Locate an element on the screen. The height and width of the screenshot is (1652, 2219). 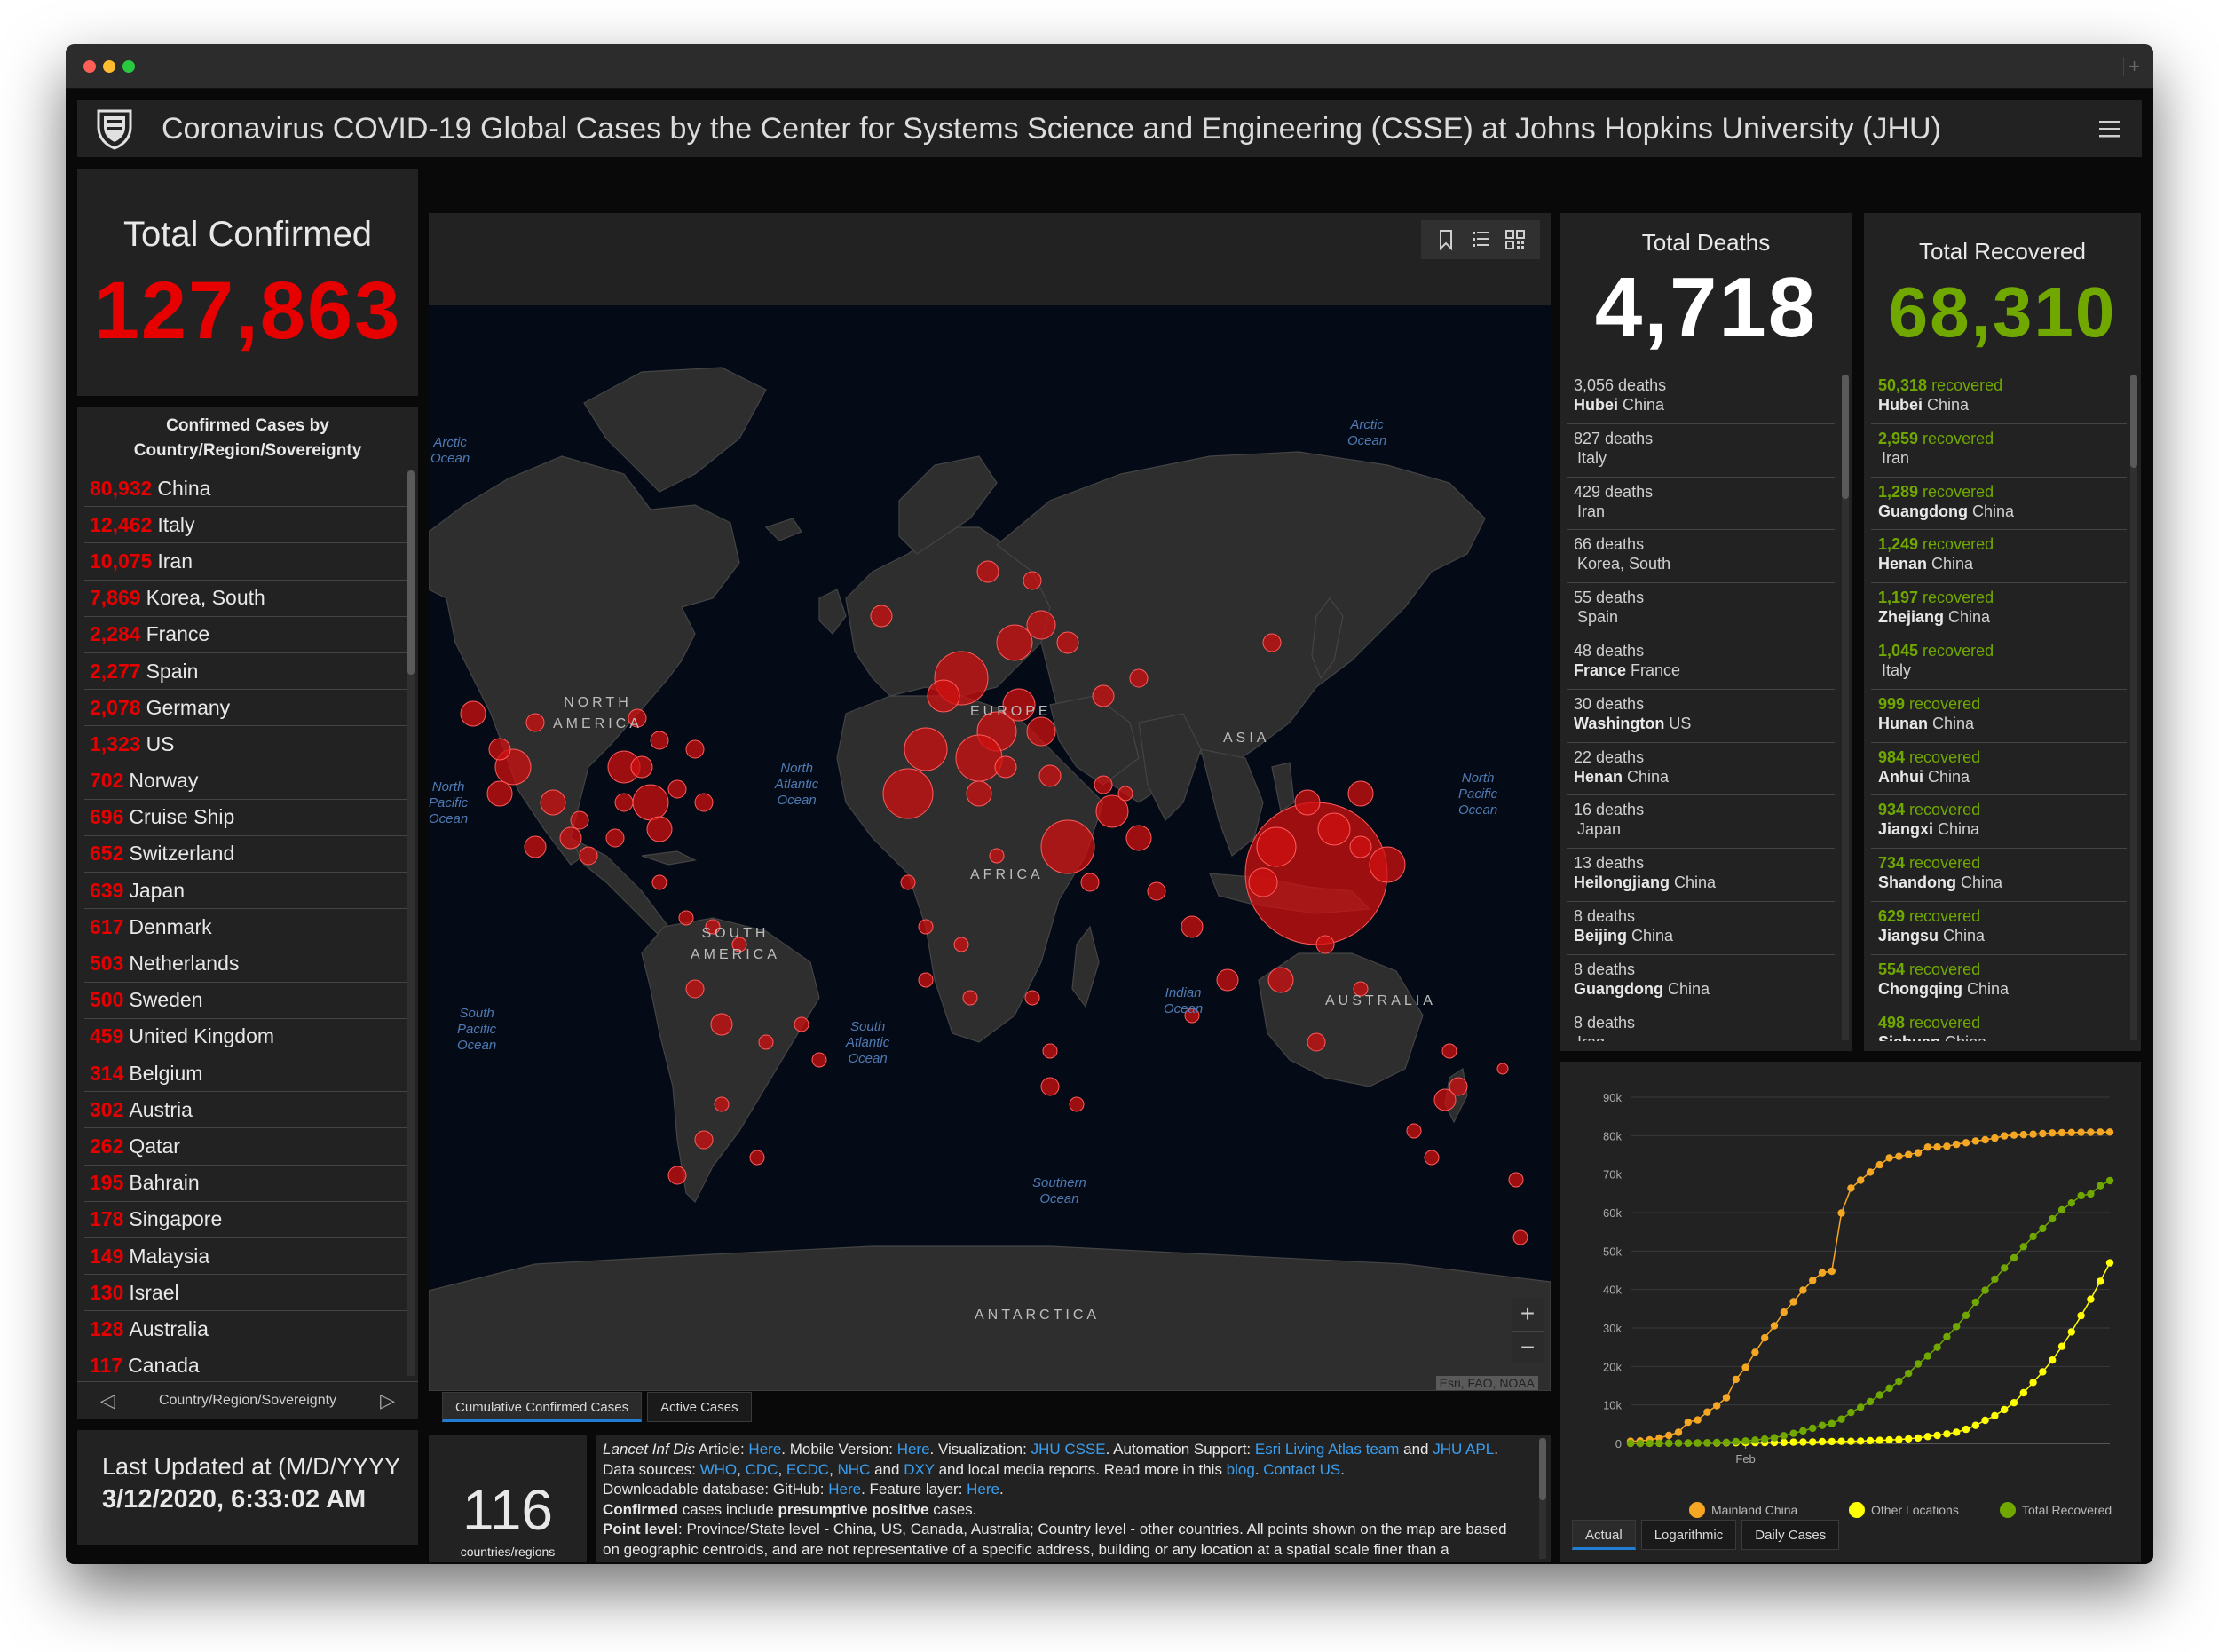
deaths-row: 3,056 deaths Hubei China is located at coordinates (1701, 397).